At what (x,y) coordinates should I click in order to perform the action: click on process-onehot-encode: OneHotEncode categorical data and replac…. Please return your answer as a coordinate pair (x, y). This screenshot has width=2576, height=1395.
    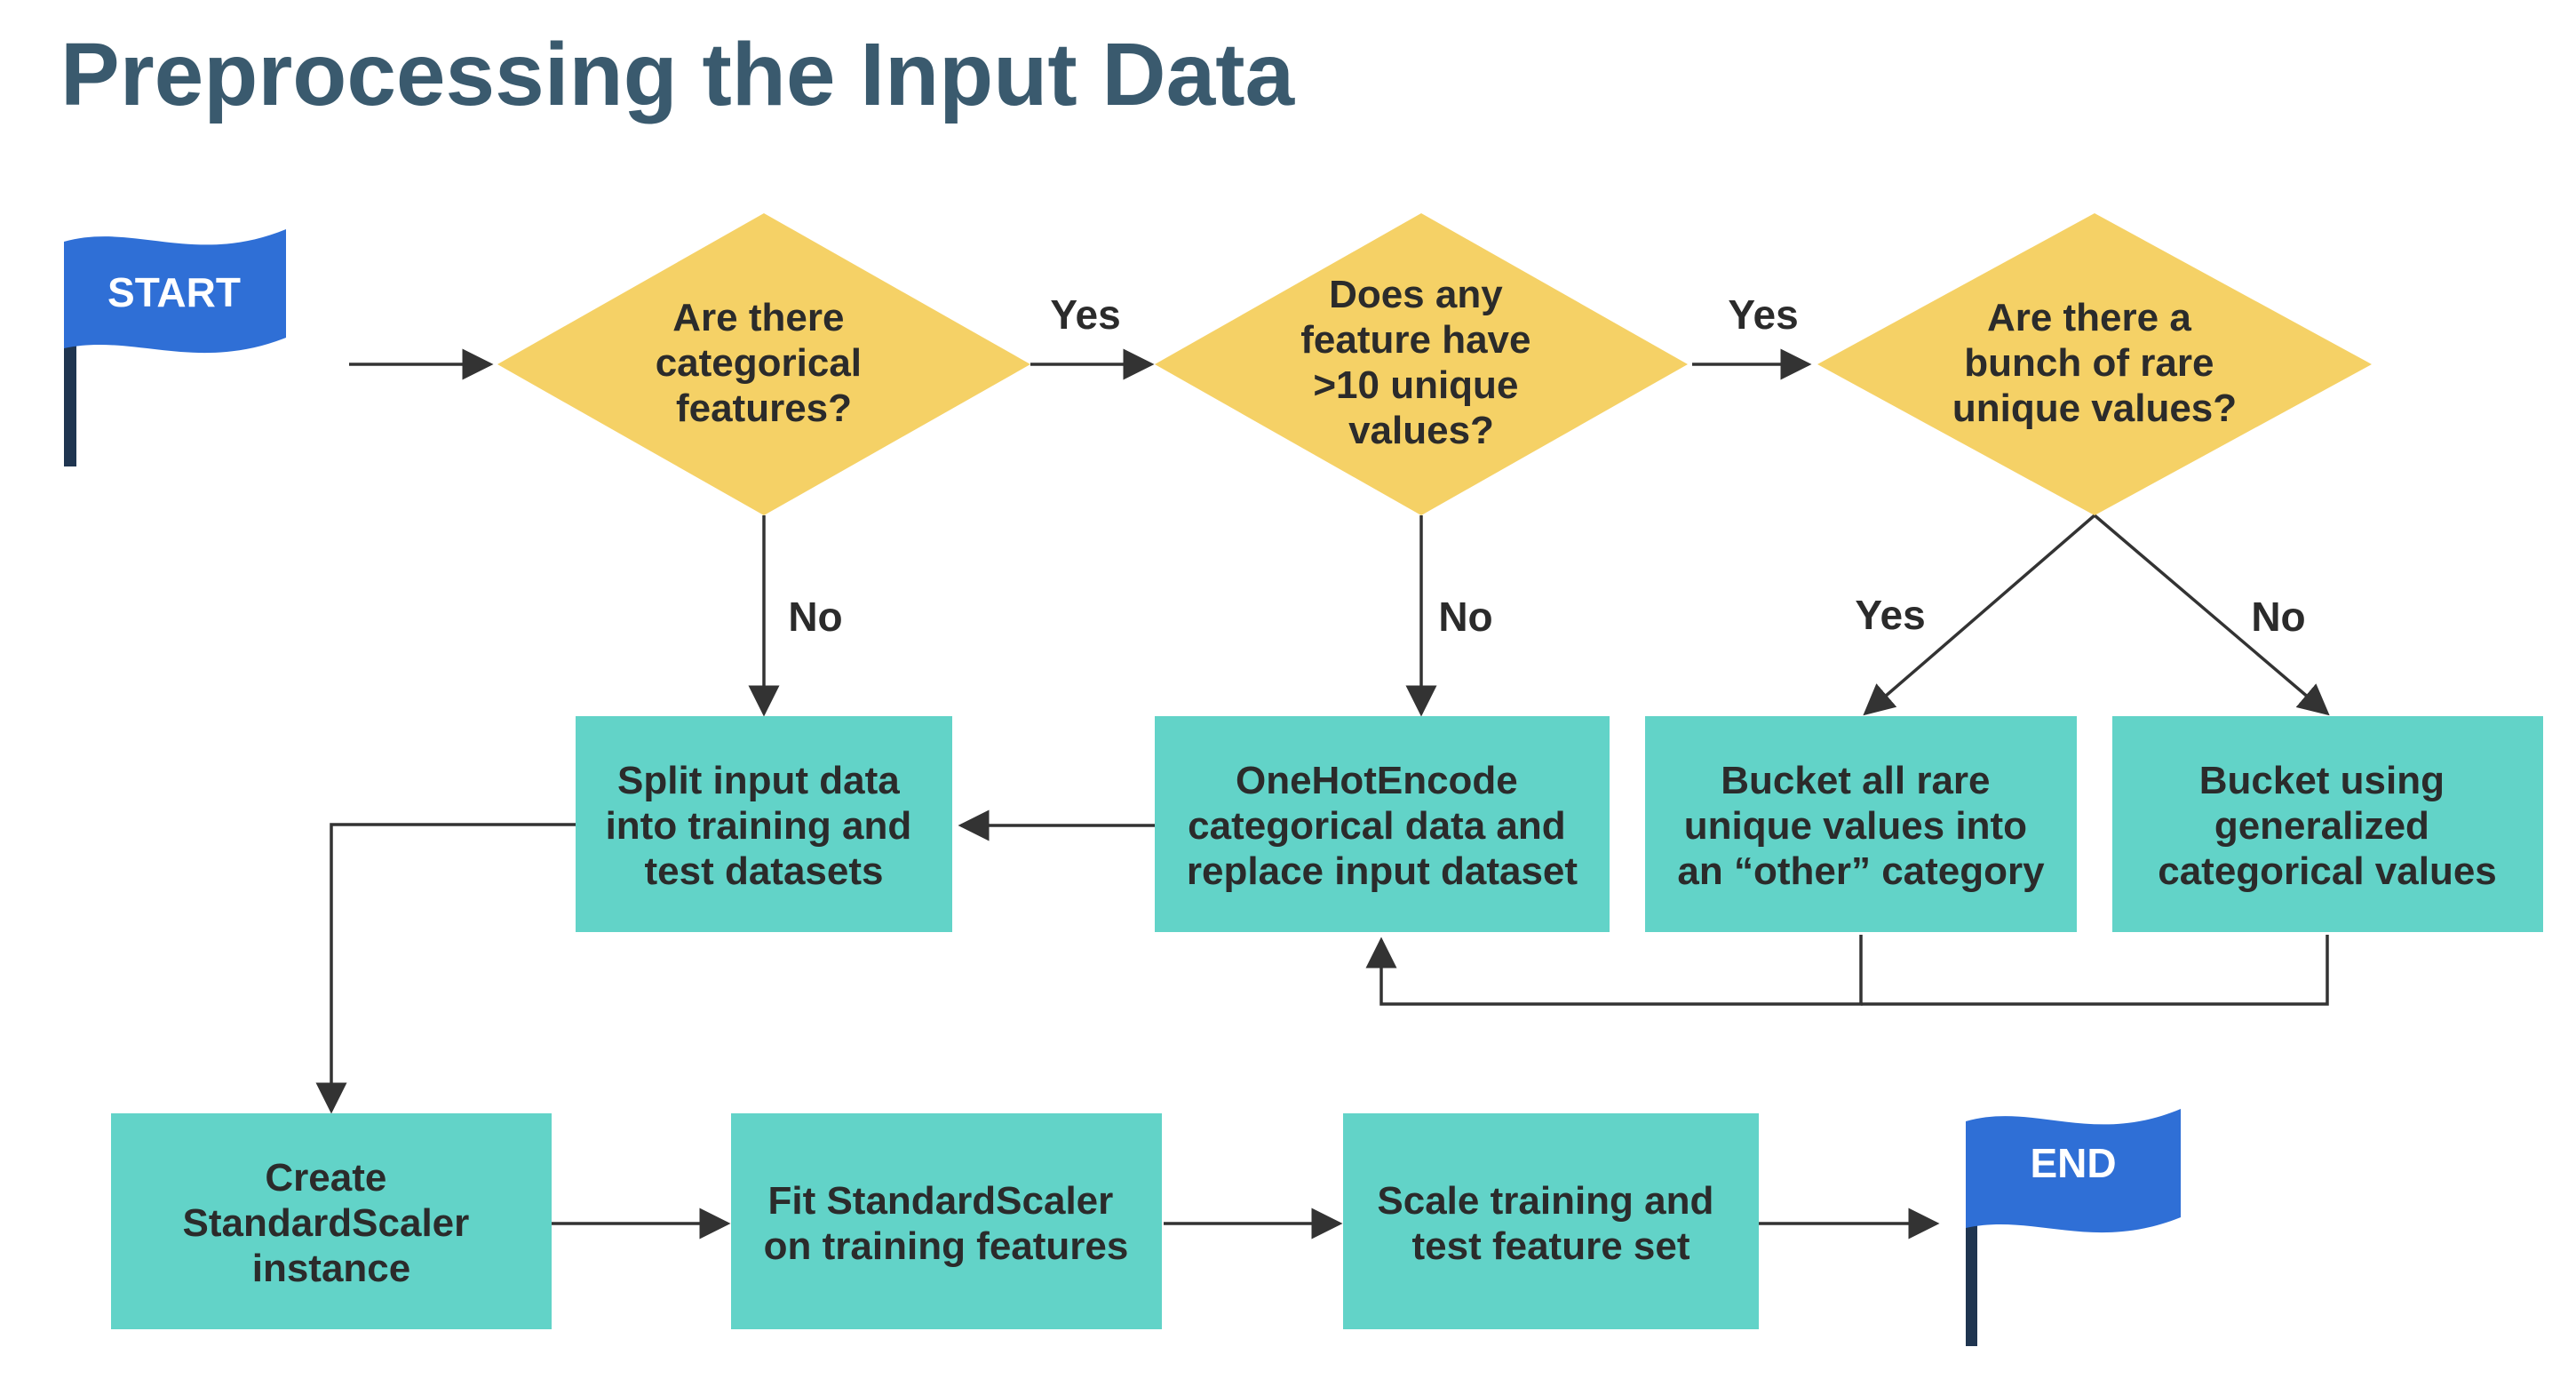
    Looking at the image, I should click on (1382, 824).